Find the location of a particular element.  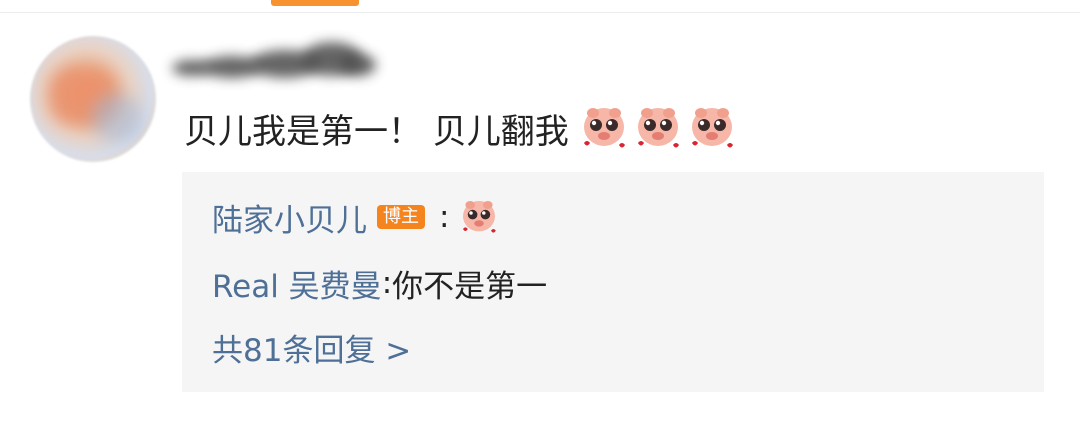

username-redacted is located at coordinates (276, 65).